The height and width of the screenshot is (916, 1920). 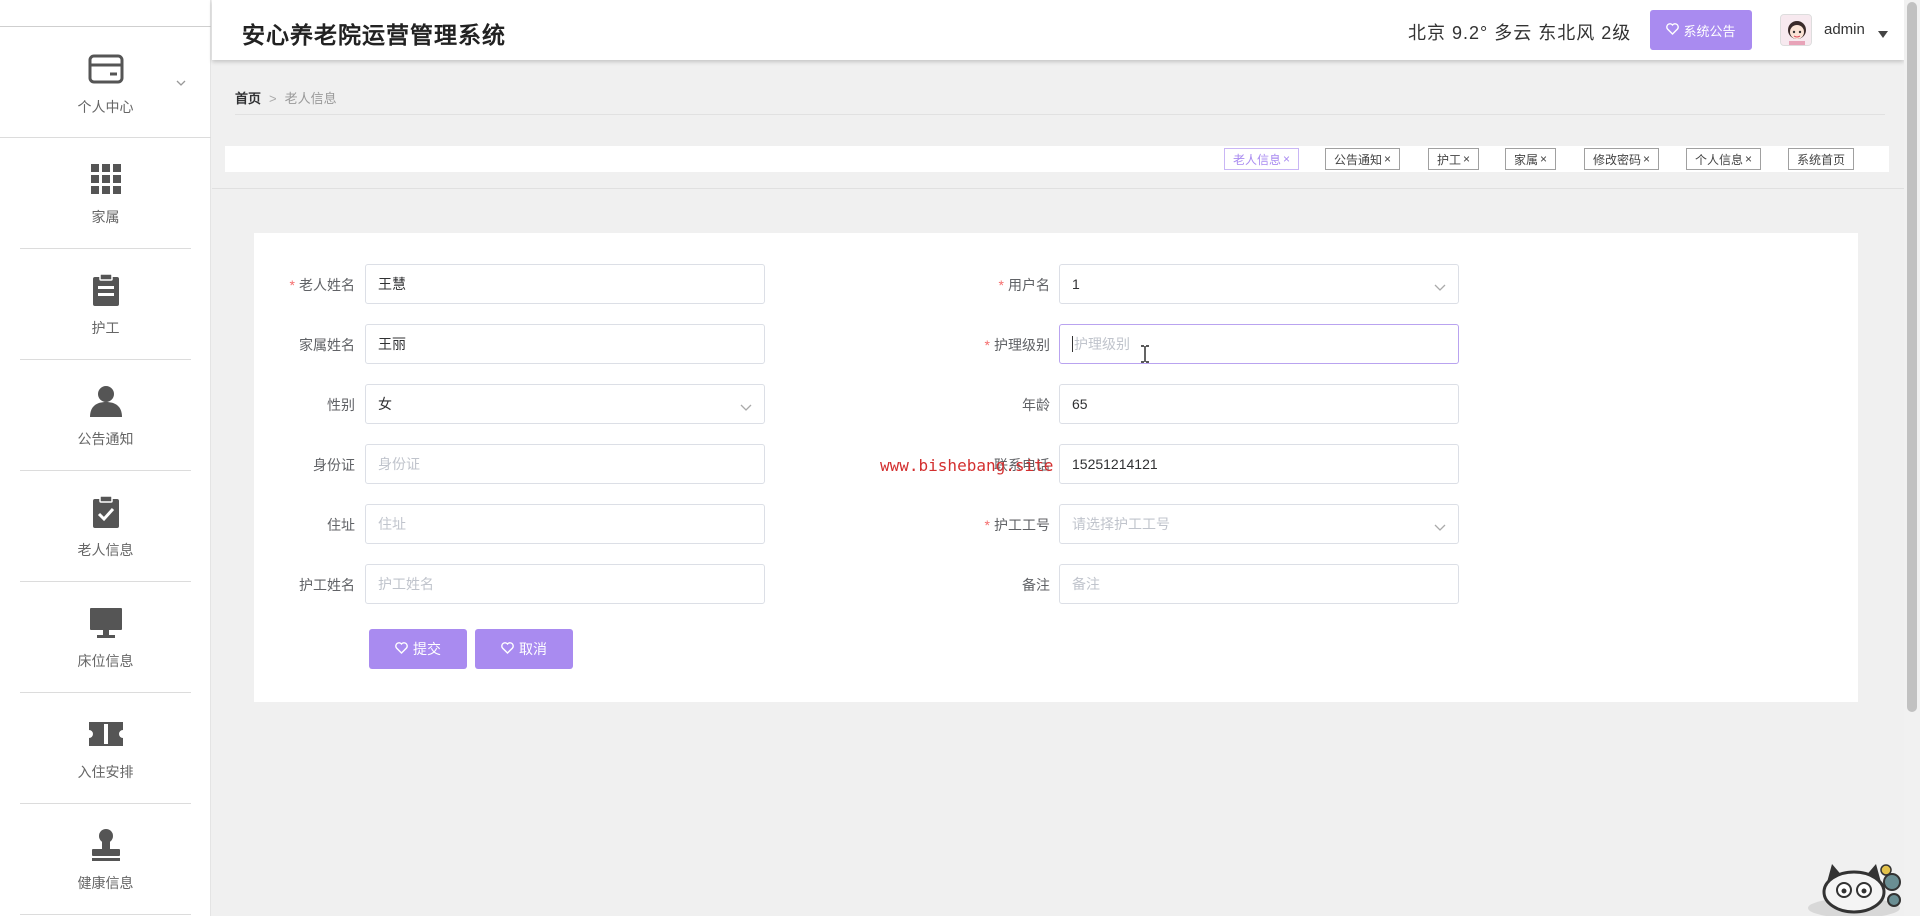 What do you see at coordinates (565, 404) in the screenshot?
I see `gender-select: 女` at bounding box center [565, 404].